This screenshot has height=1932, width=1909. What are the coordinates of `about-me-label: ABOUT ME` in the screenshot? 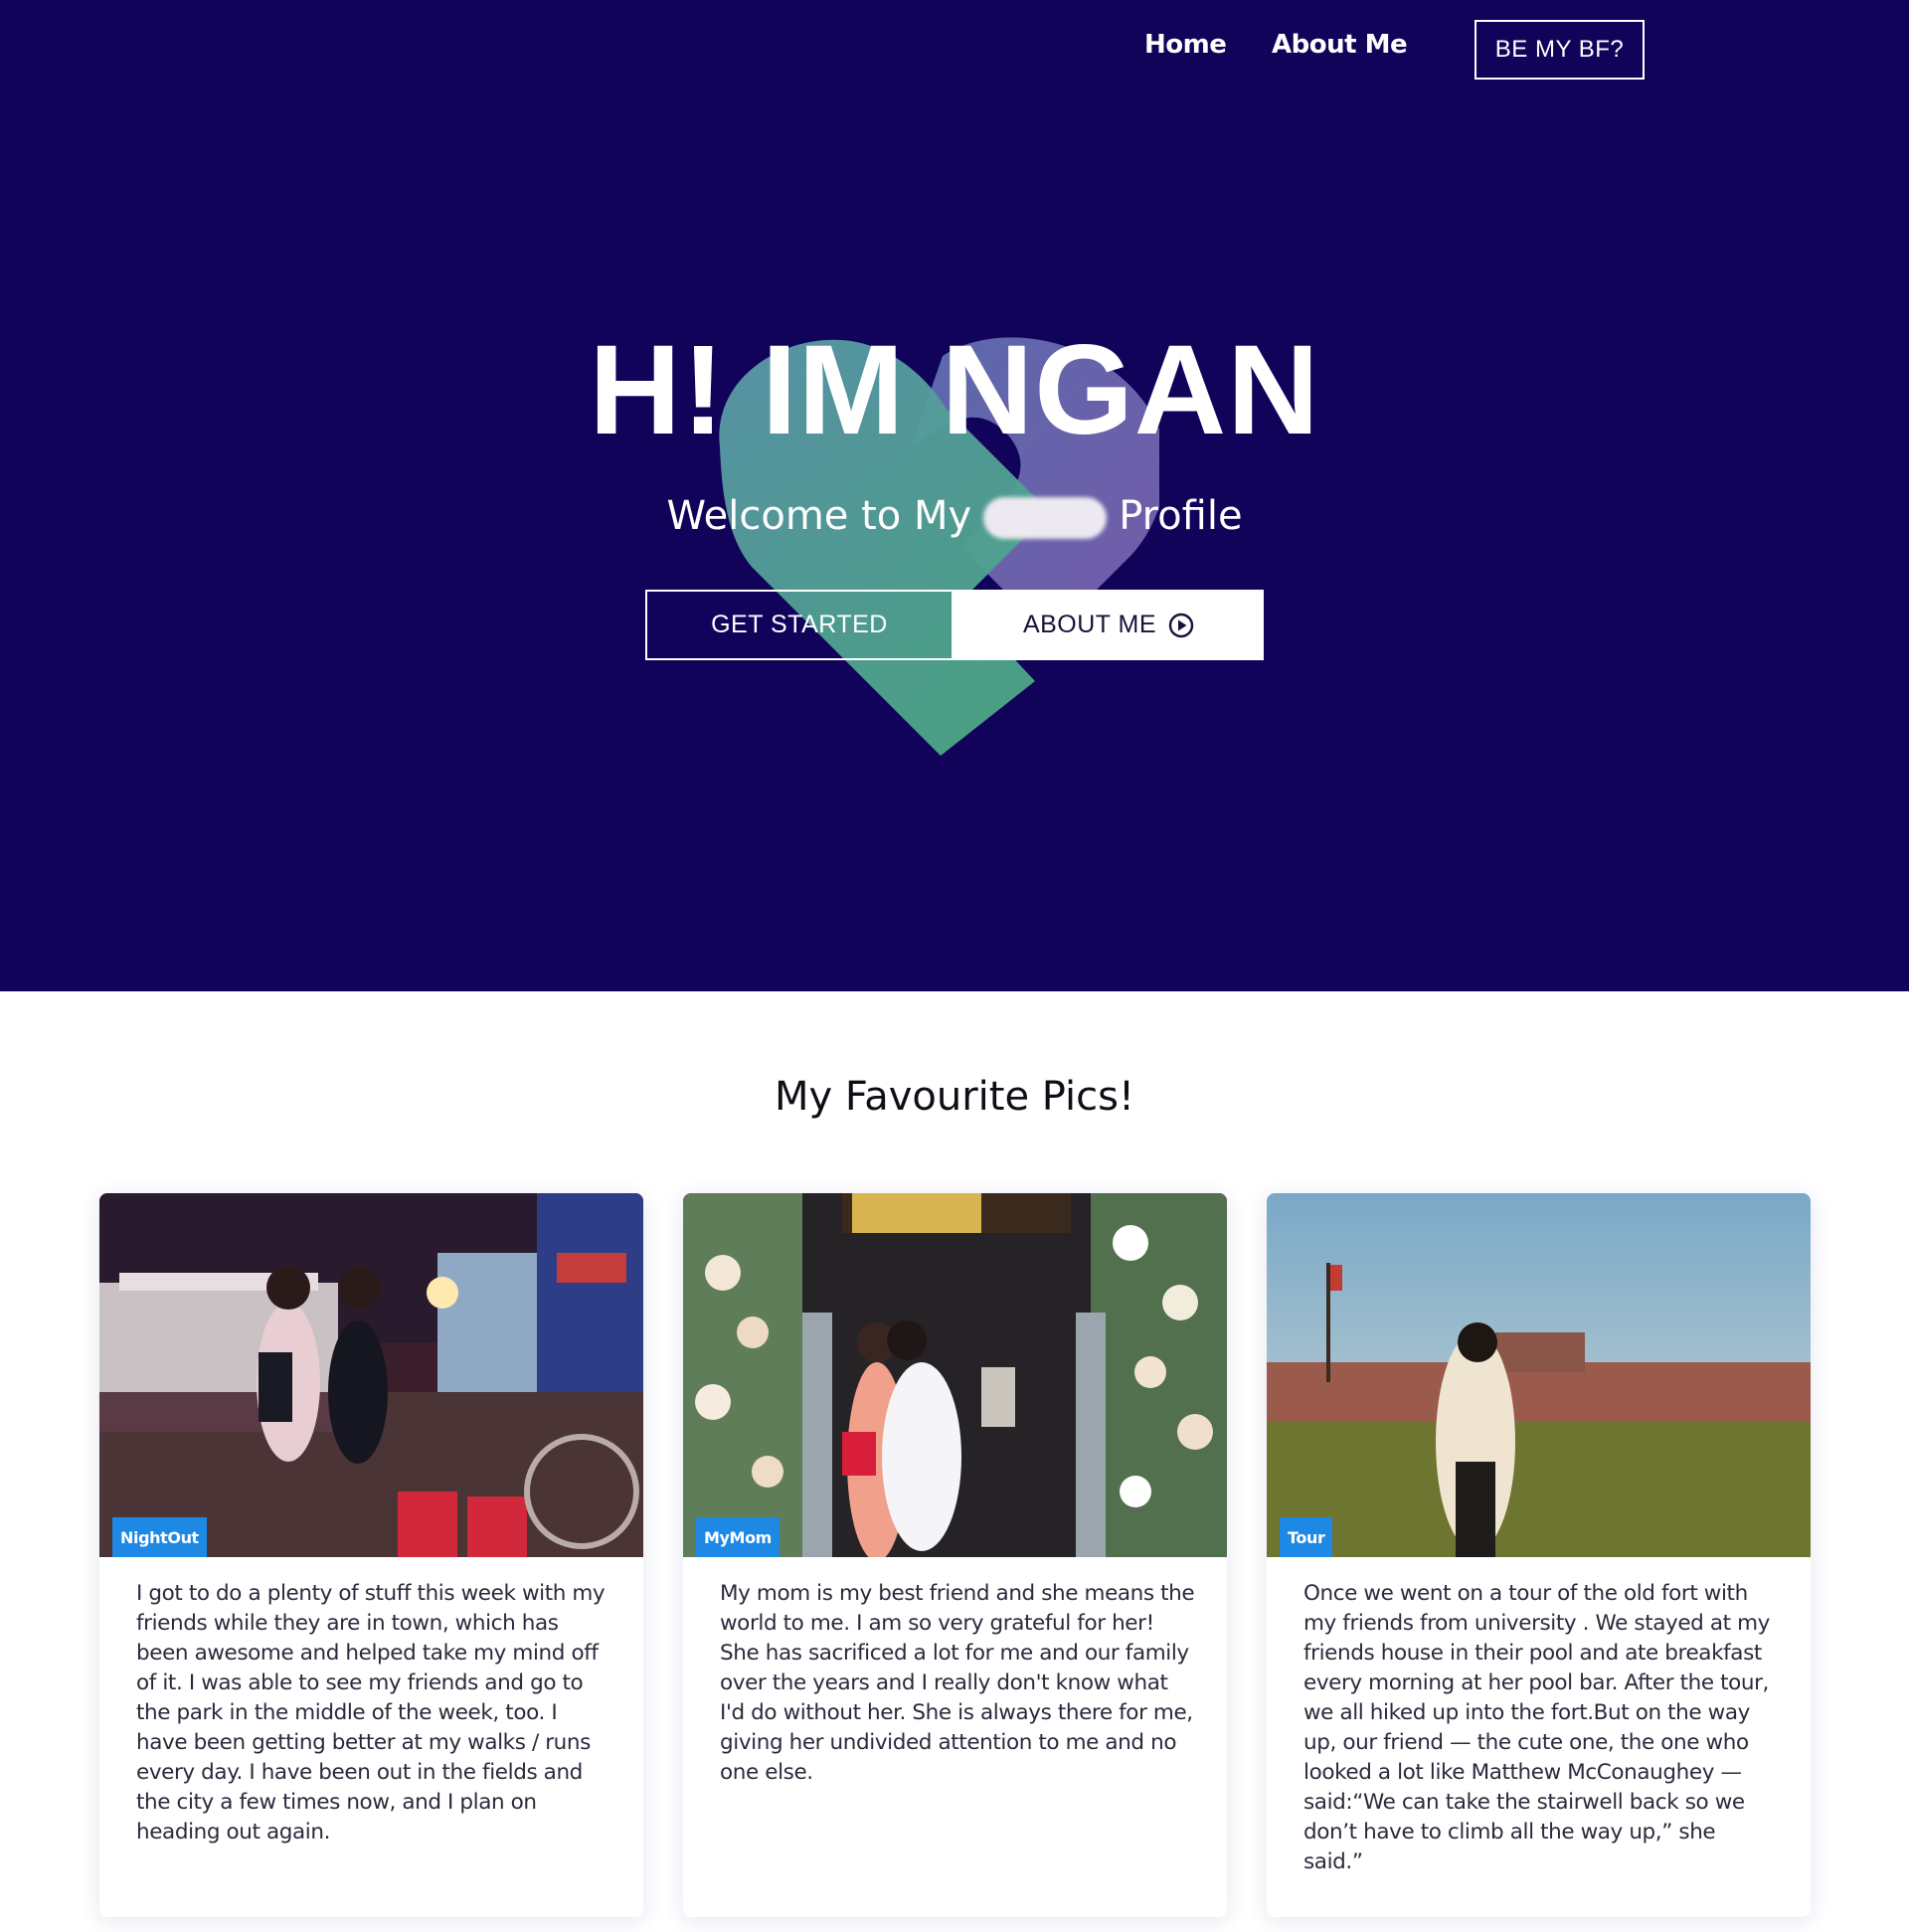 It's located at (1089, 625).